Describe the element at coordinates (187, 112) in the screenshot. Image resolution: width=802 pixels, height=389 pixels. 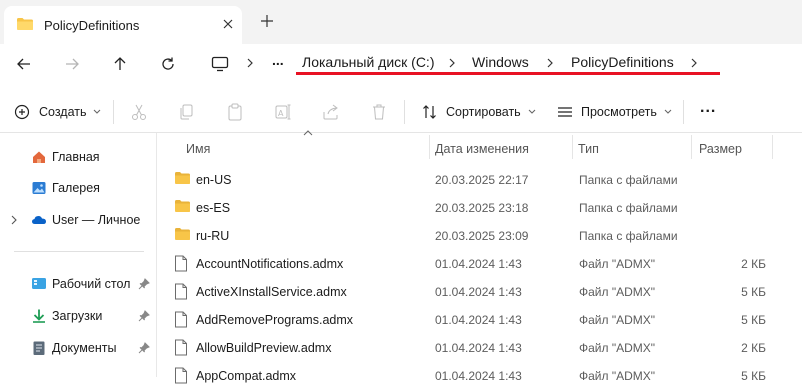
I see `copy-icon` at that location.